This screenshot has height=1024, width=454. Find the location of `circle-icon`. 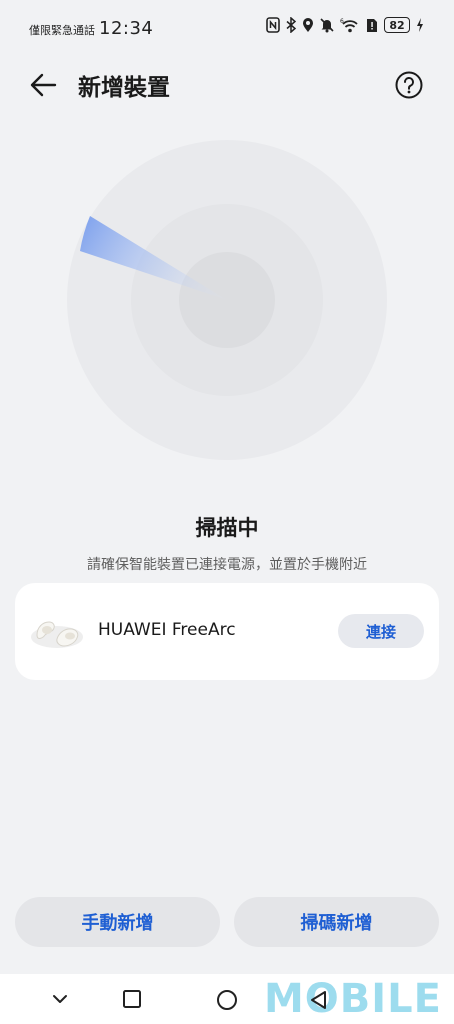

circle-icon is located at coordinates (227, 1000).